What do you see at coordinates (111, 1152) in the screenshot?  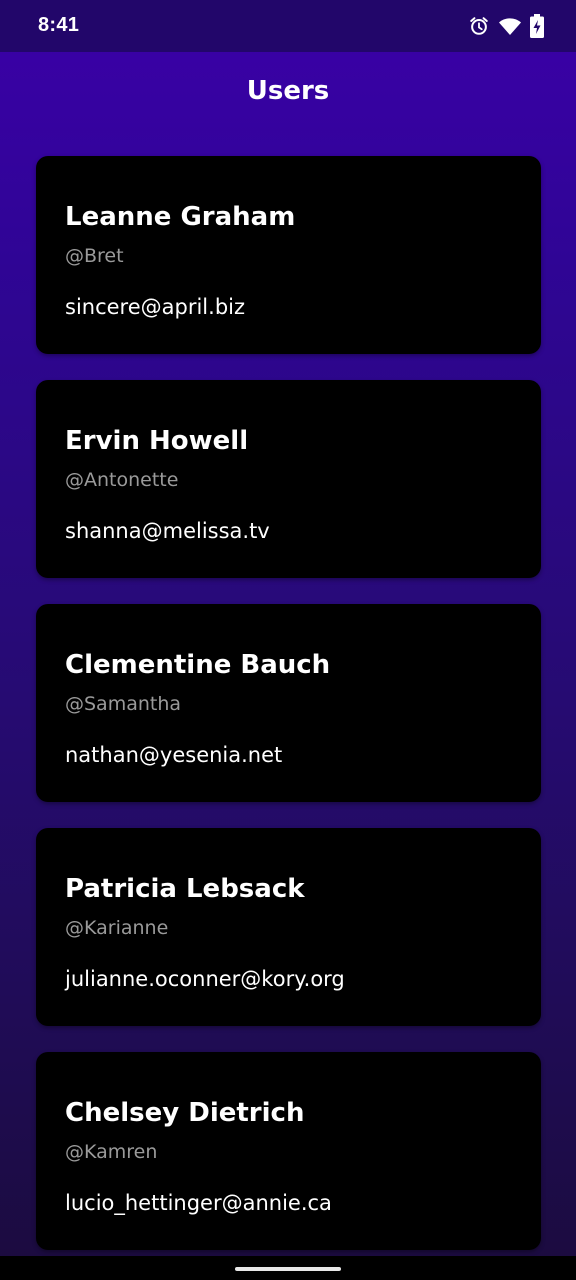 I see `user-username: @Kamren` at bounding box center [111, 1152].